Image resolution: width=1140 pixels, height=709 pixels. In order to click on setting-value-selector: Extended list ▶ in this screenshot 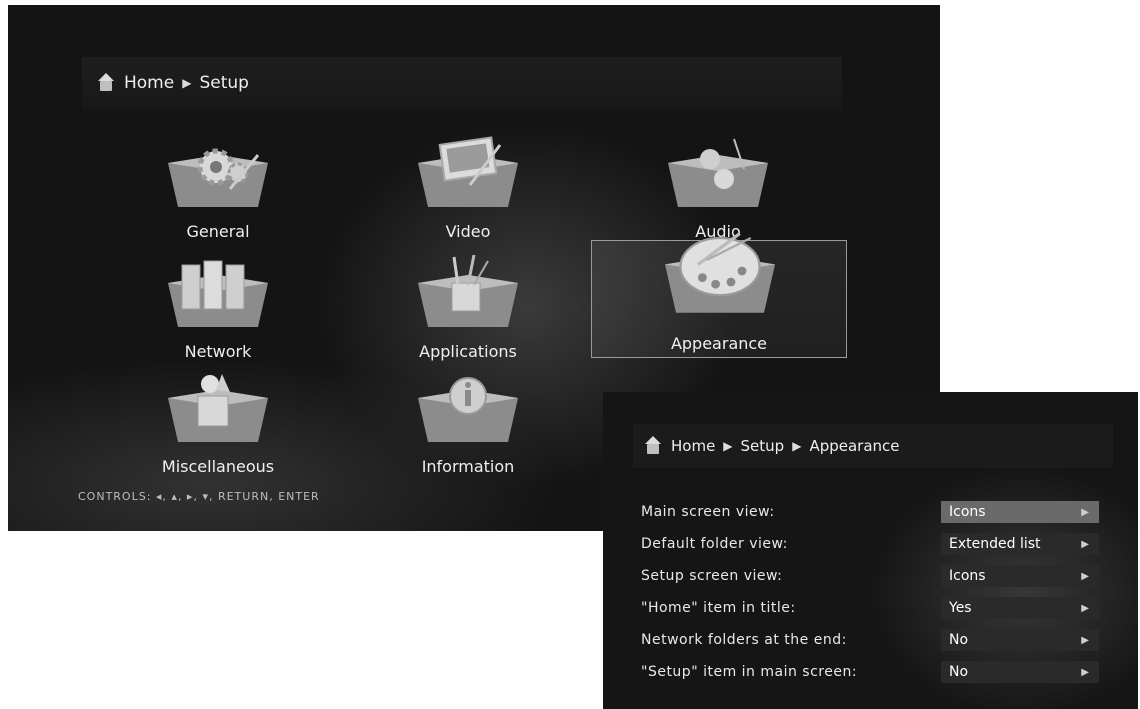, I will do `click(1020, 544)`.